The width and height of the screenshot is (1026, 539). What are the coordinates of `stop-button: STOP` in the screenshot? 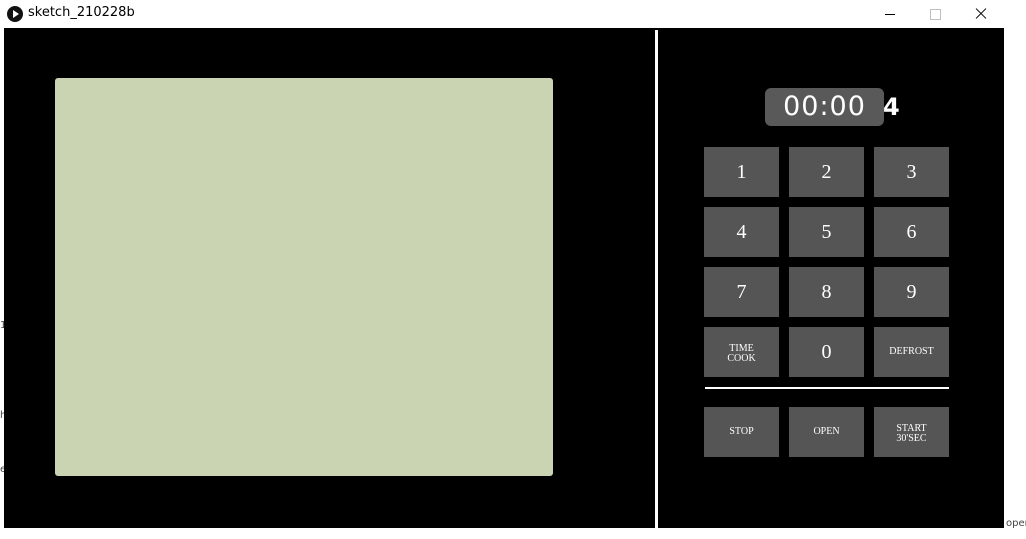 It's located at (741, 432).